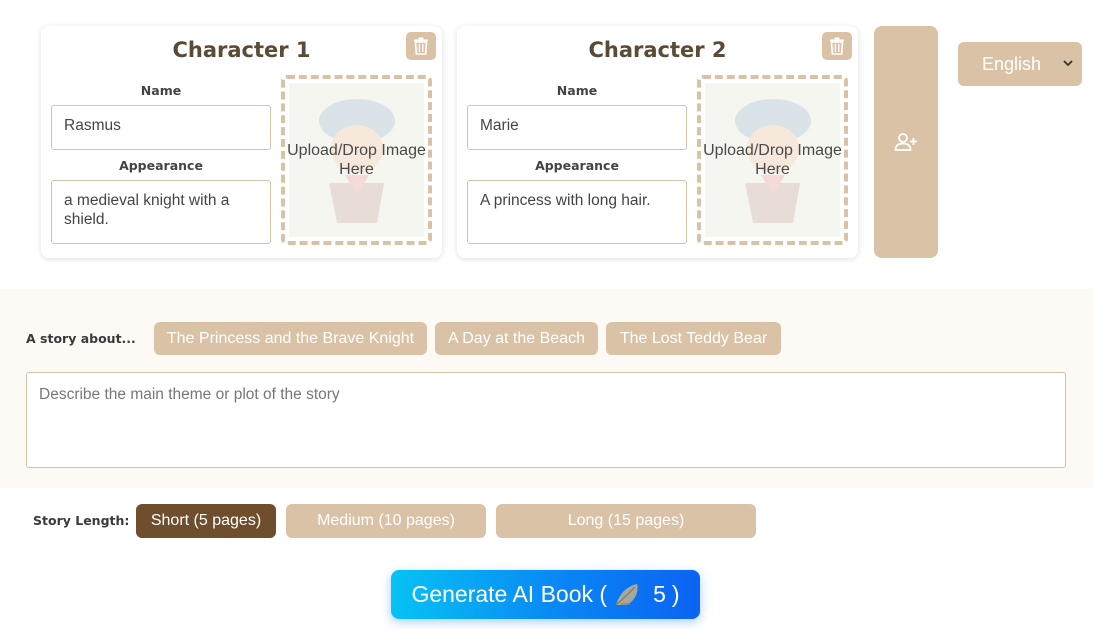  I want to click on length-medium-button: Medium (10 pages), so click(386, 521).